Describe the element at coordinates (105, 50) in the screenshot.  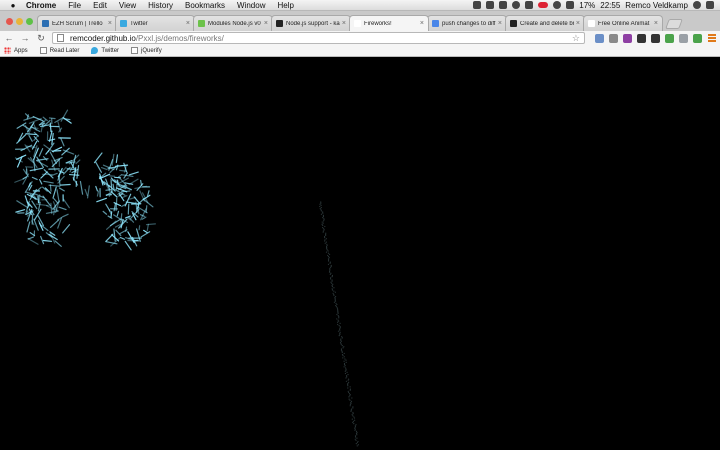
I see `bookmark-twitter: Twitter` at that location.